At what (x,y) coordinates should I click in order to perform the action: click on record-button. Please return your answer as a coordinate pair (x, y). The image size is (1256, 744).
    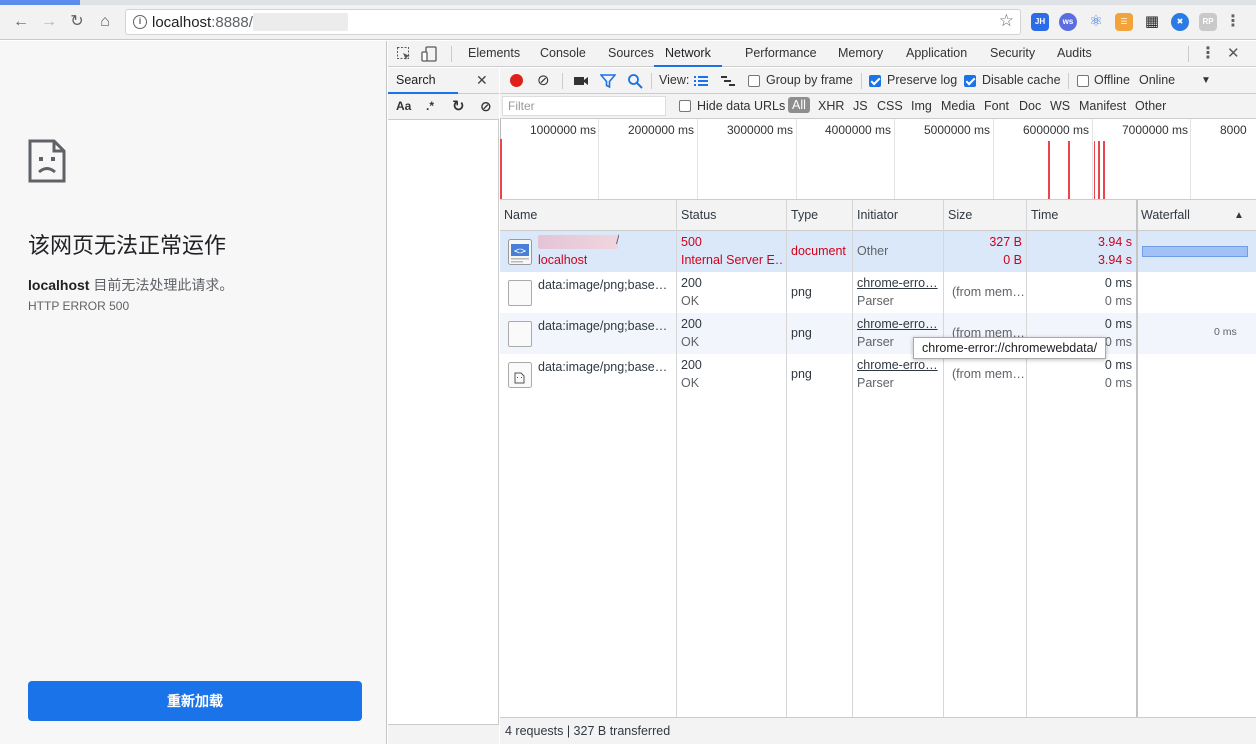
    Looking at the image, I should click on (516, 80).